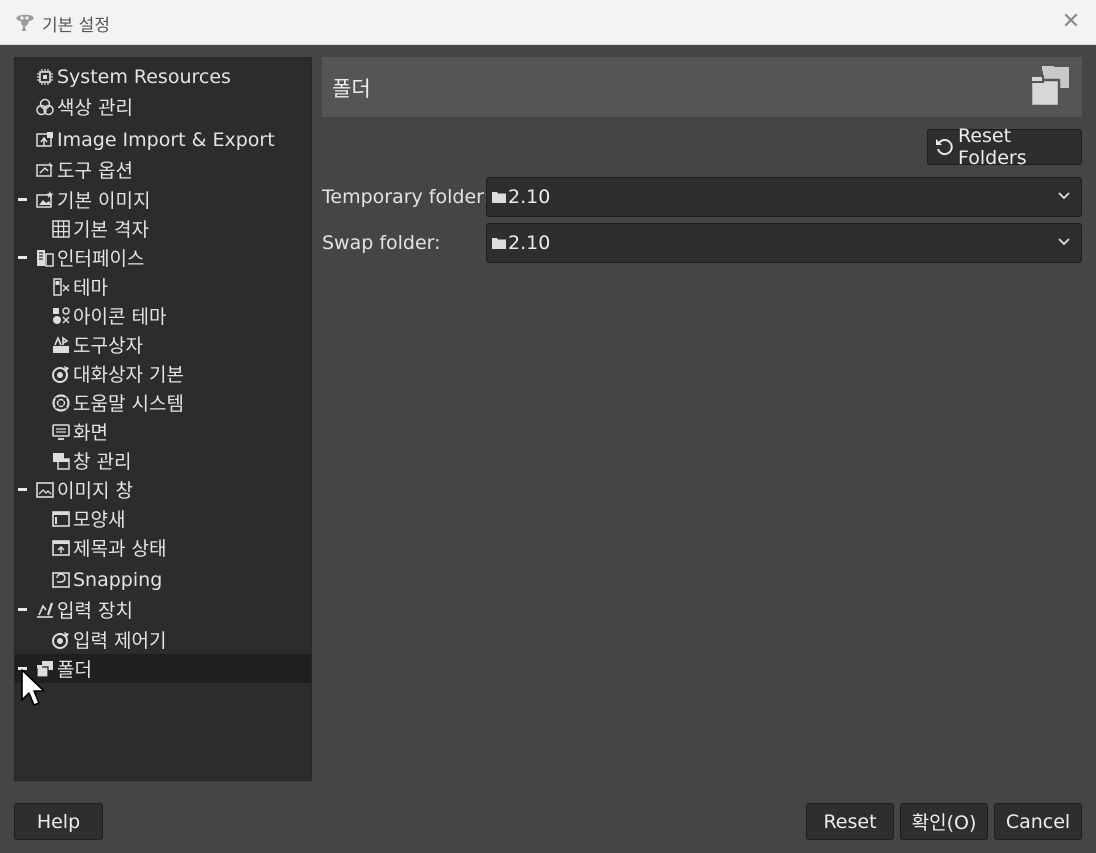  I want to click on tree-item-label: 화면, so click(90, 433).